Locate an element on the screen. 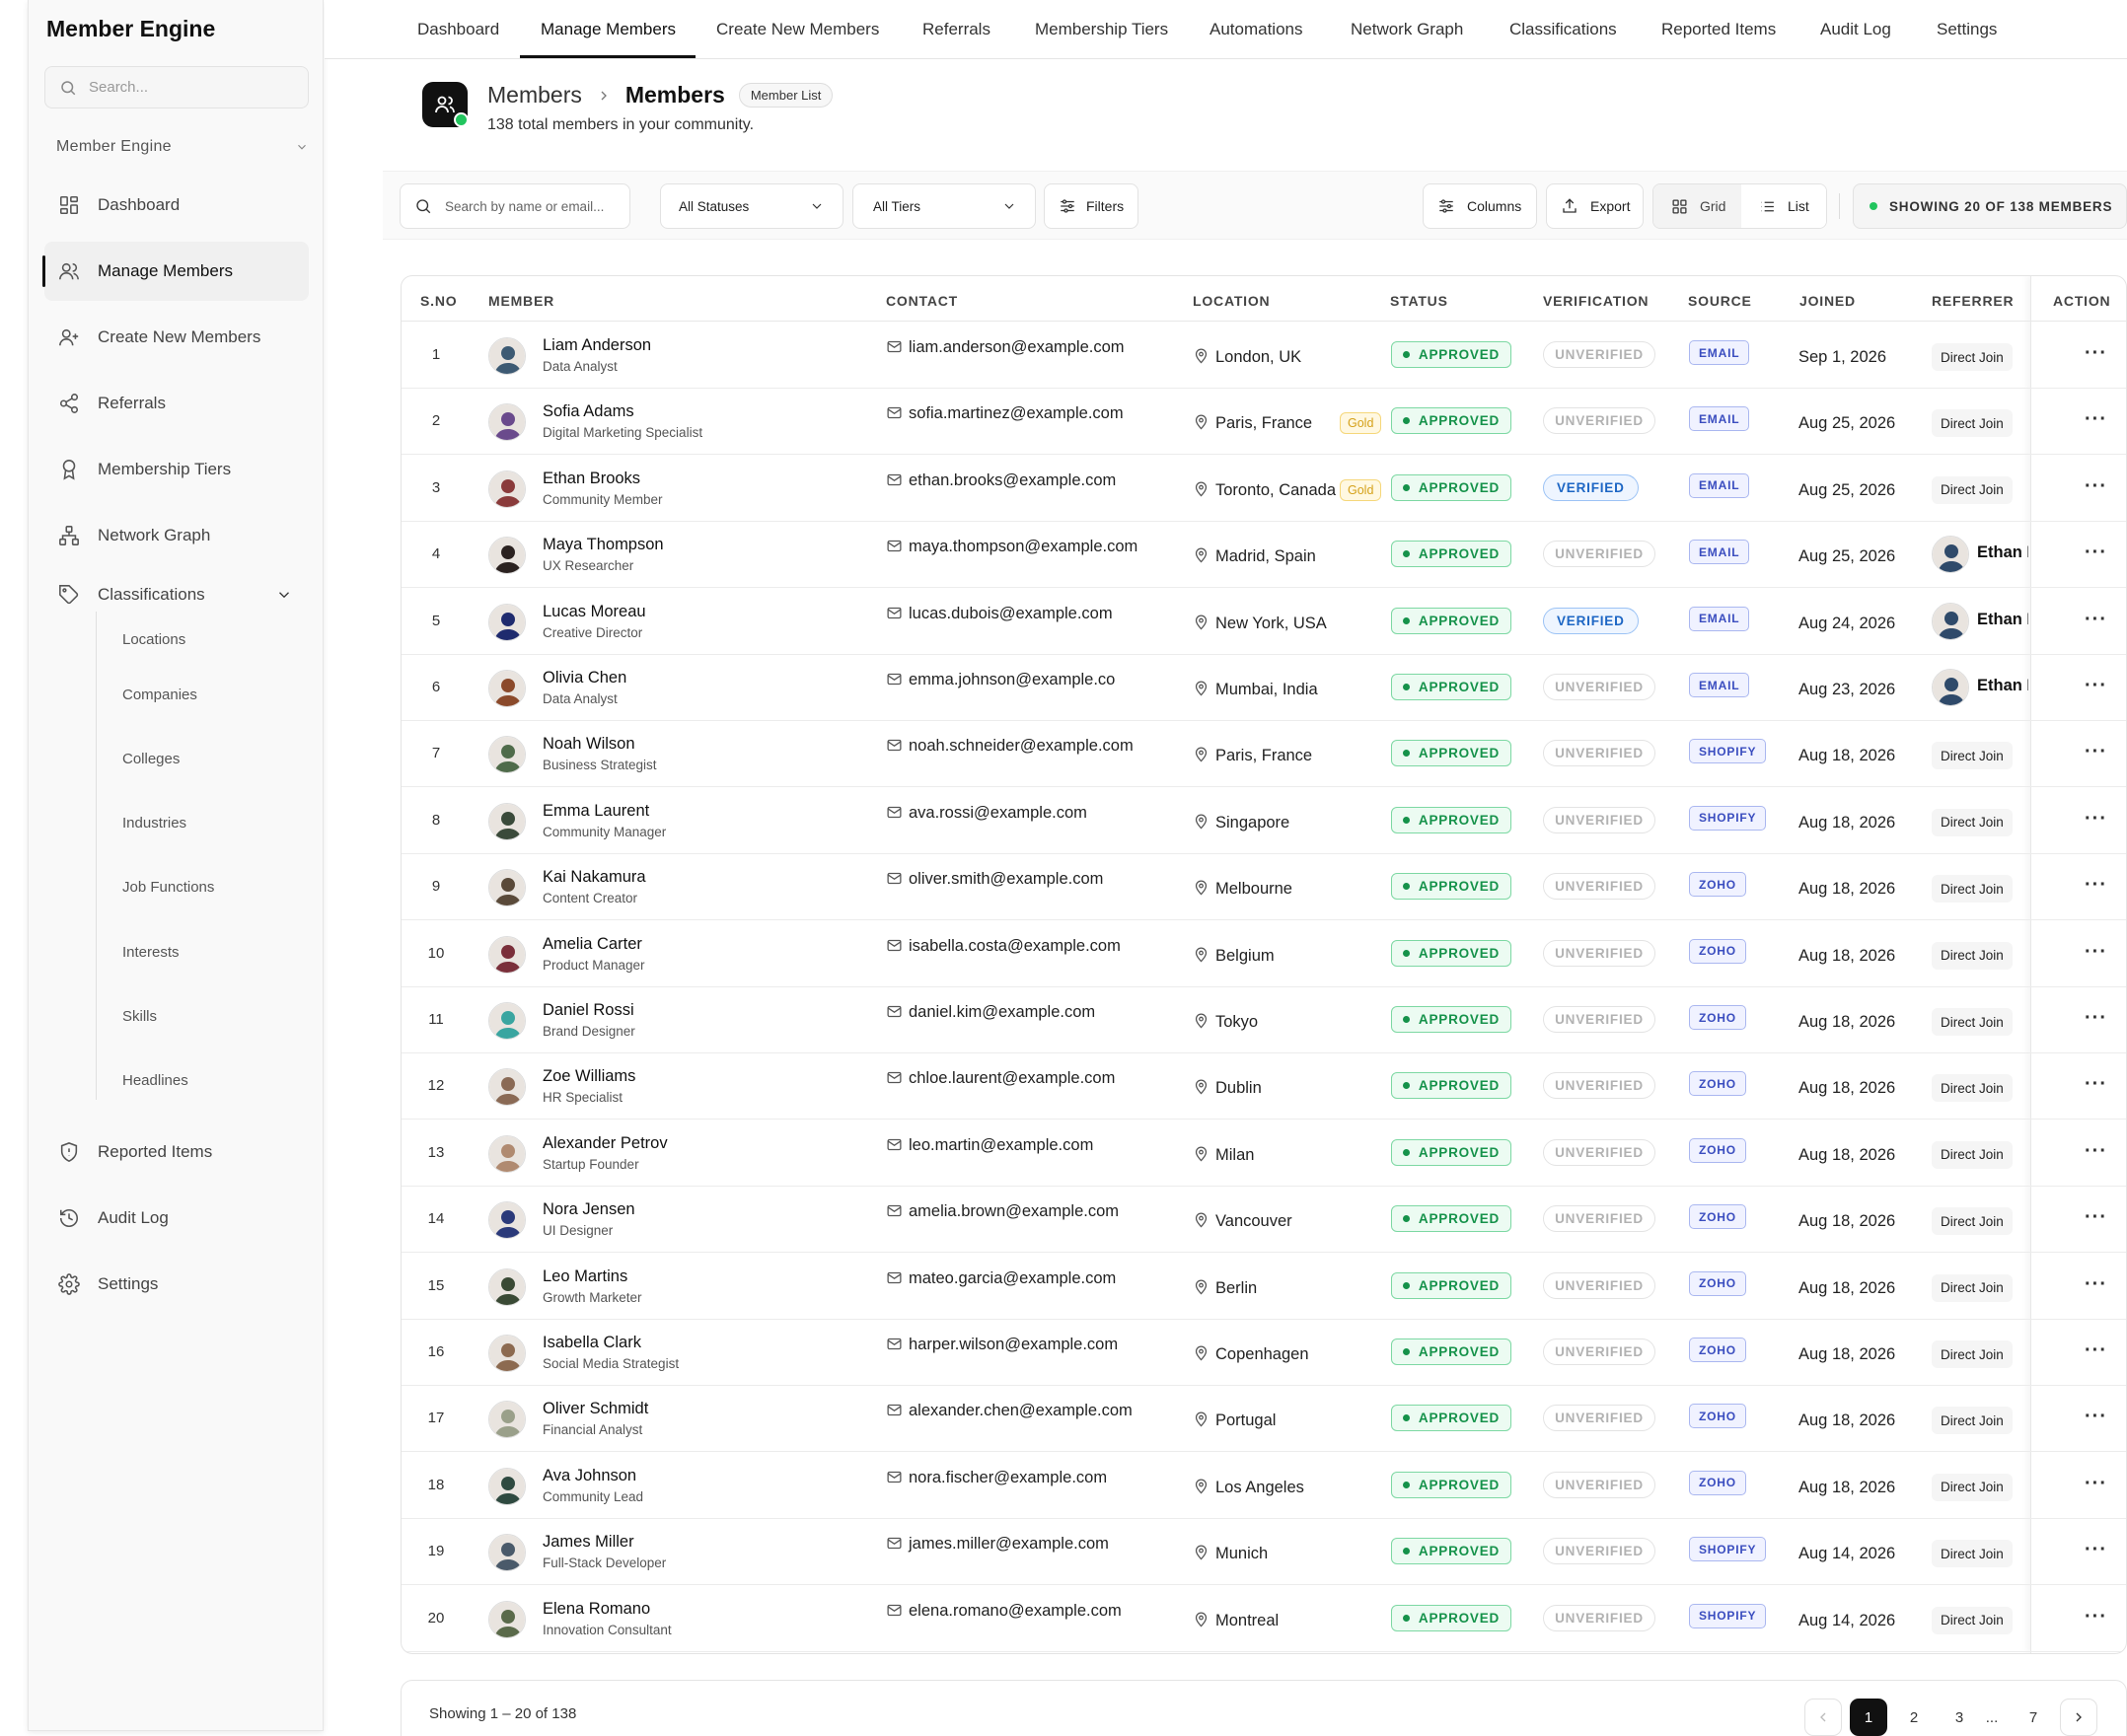 The image size is (2127, 1736). columns-button: Columns is located at coordinates (1480, 206).